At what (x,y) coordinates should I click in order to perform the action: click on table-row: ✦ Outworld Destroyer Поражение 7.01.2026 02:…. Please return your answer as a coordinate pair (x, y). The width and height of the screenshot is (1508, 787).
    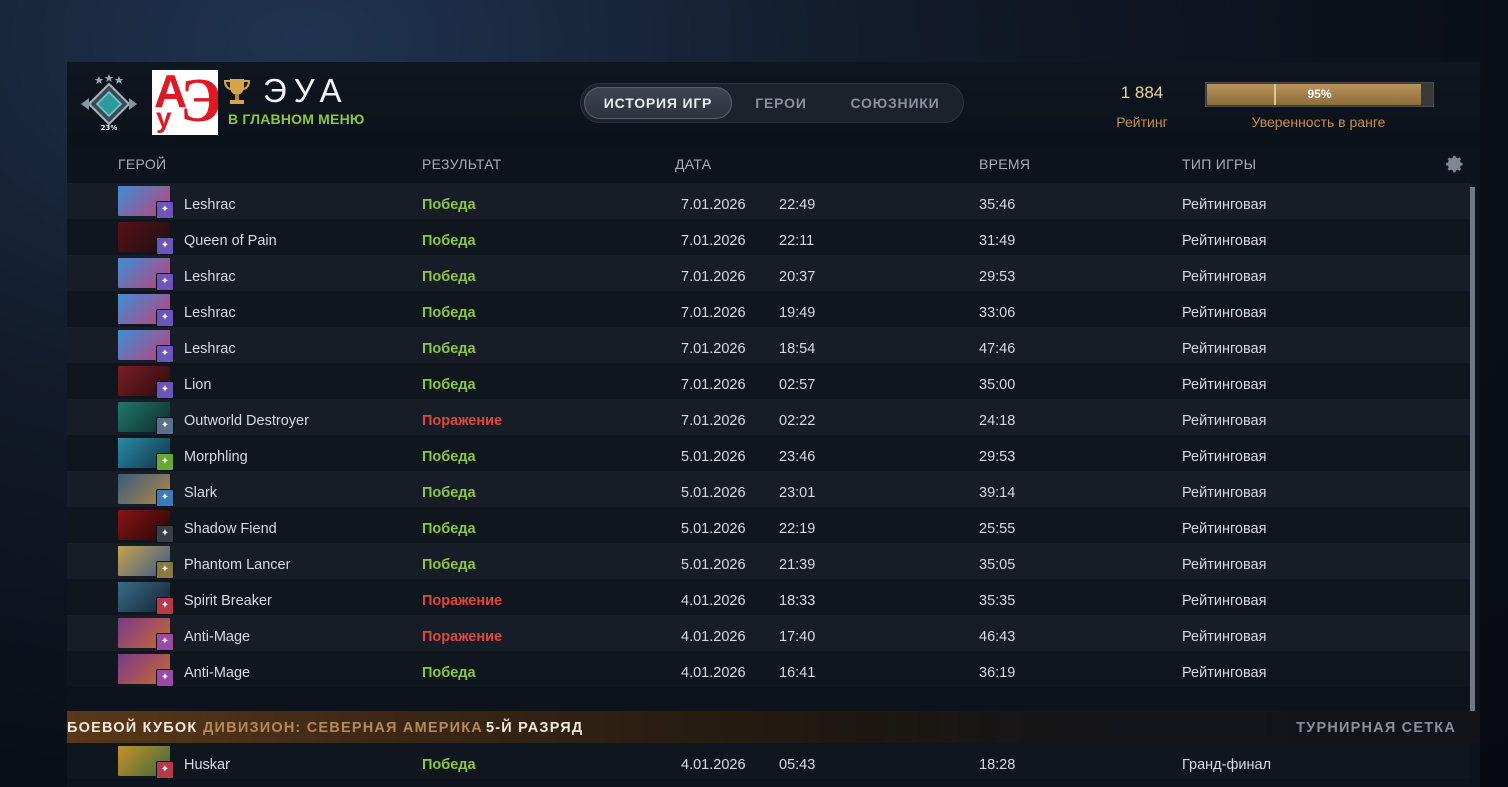
    Looking at the image, I should click on (769, 417).